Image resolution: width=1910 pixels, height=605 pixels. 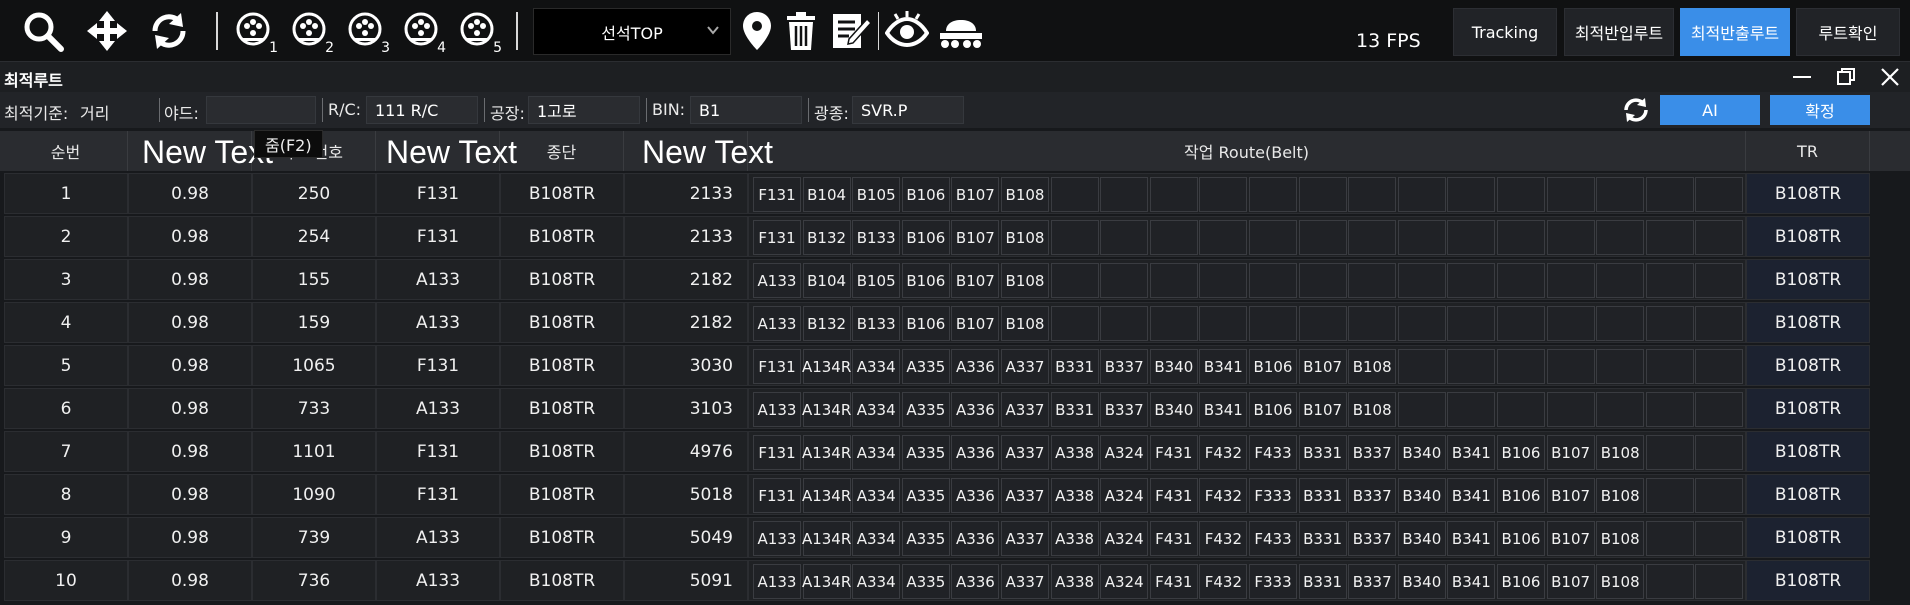 I want to click on eye-icon, so click(x=907, y=31).